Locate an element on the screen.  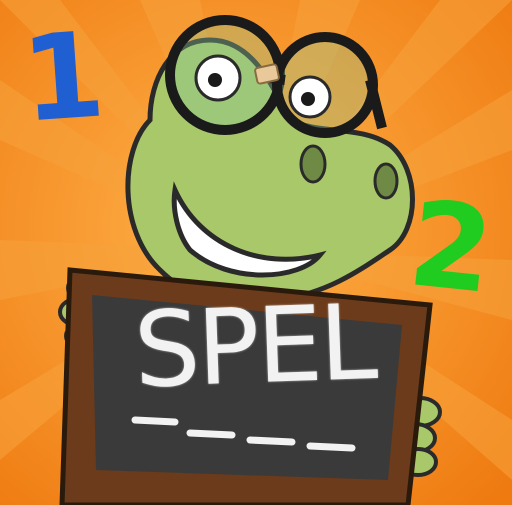
chalkboard-word: SPEL is located at coordinates (254, 346).